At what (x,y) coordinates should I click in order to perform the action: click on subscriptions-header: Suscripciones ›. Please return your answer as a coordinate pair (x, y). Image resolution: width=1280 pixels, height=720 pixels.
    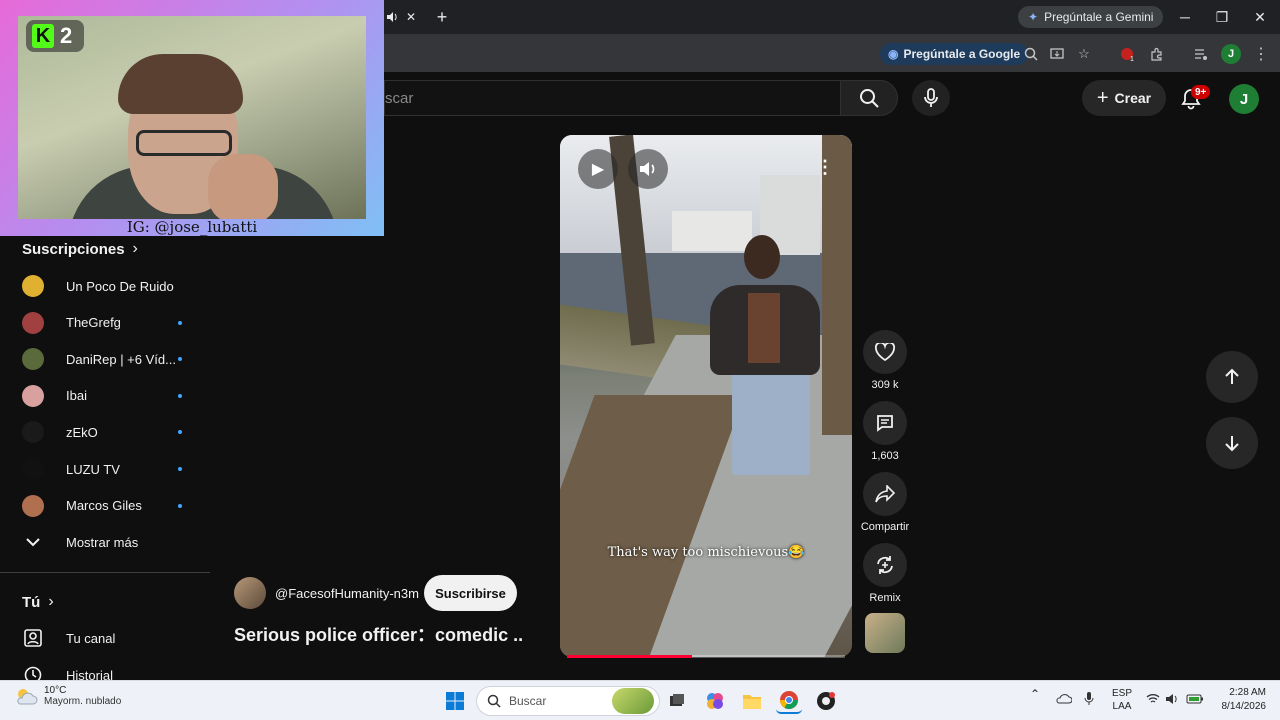
    Looking at the image, I should click on (80, 249).